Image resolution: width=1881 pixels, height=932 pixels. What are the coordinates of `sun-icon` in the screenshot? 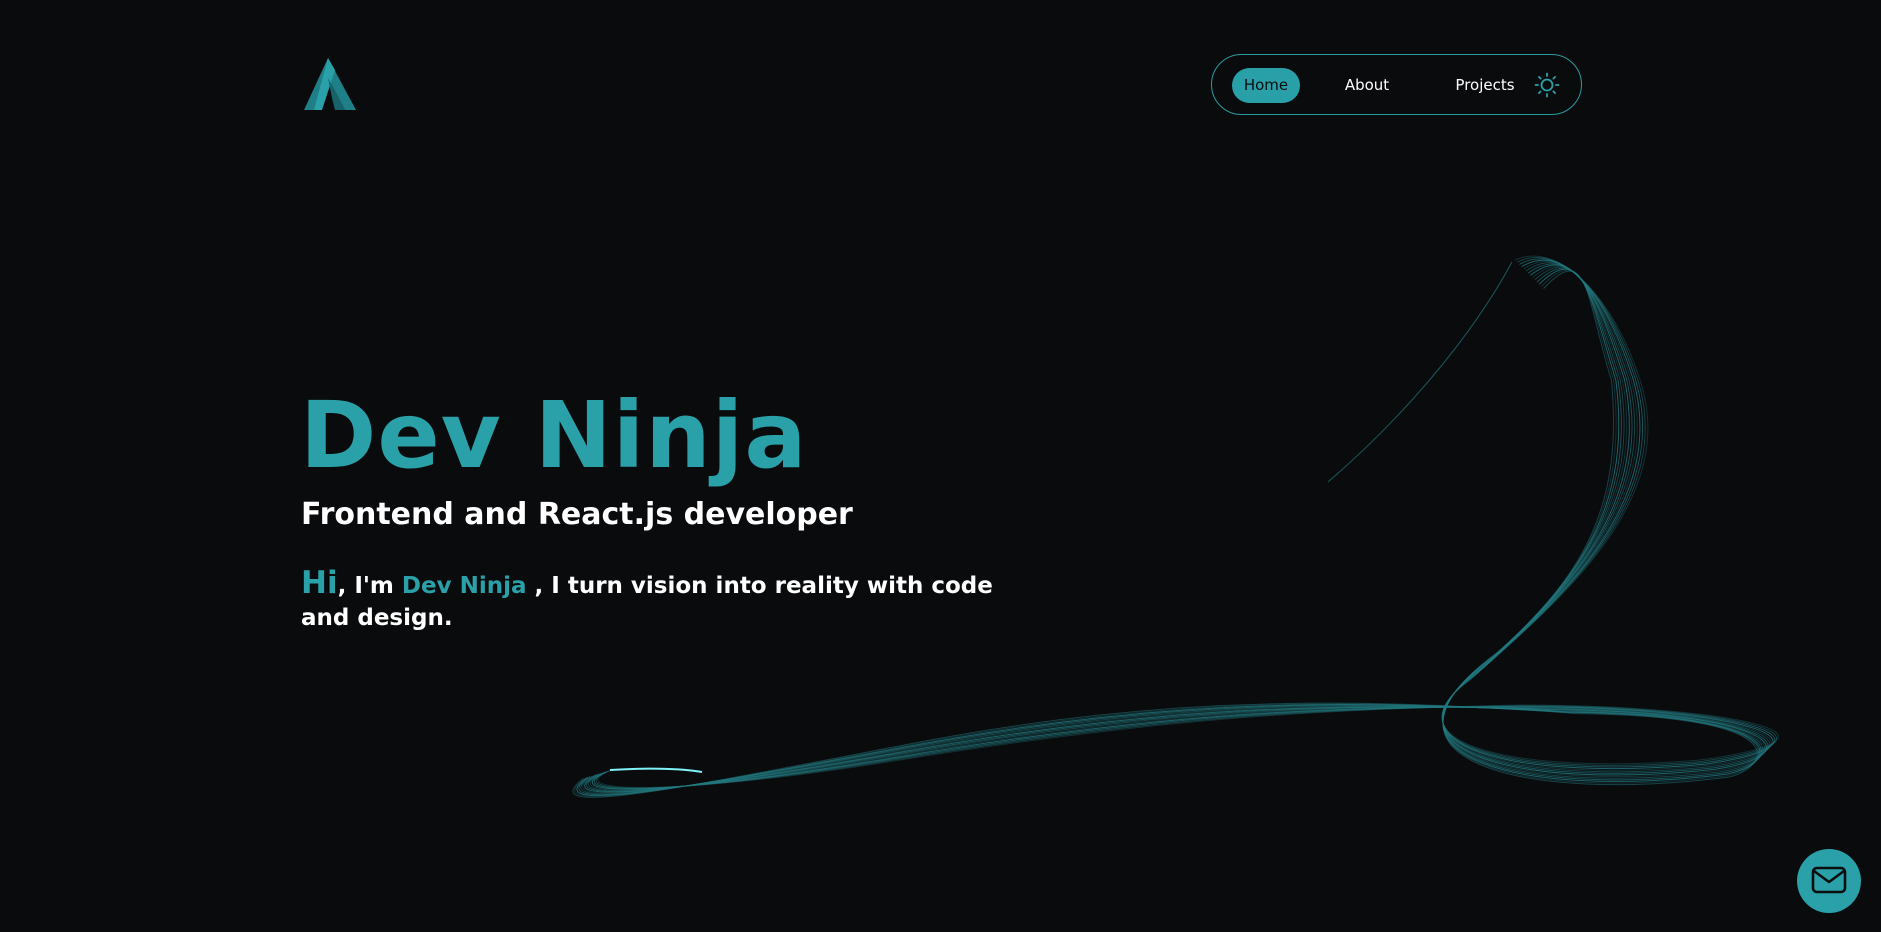 It's located at (1547, 85).